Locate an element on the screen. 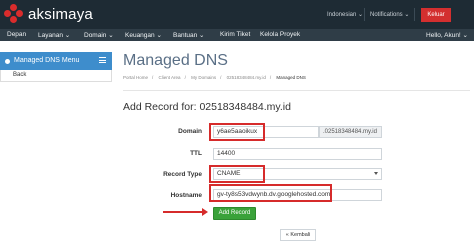  brand-logo: aksimaya is located at coordinates (48, 14).